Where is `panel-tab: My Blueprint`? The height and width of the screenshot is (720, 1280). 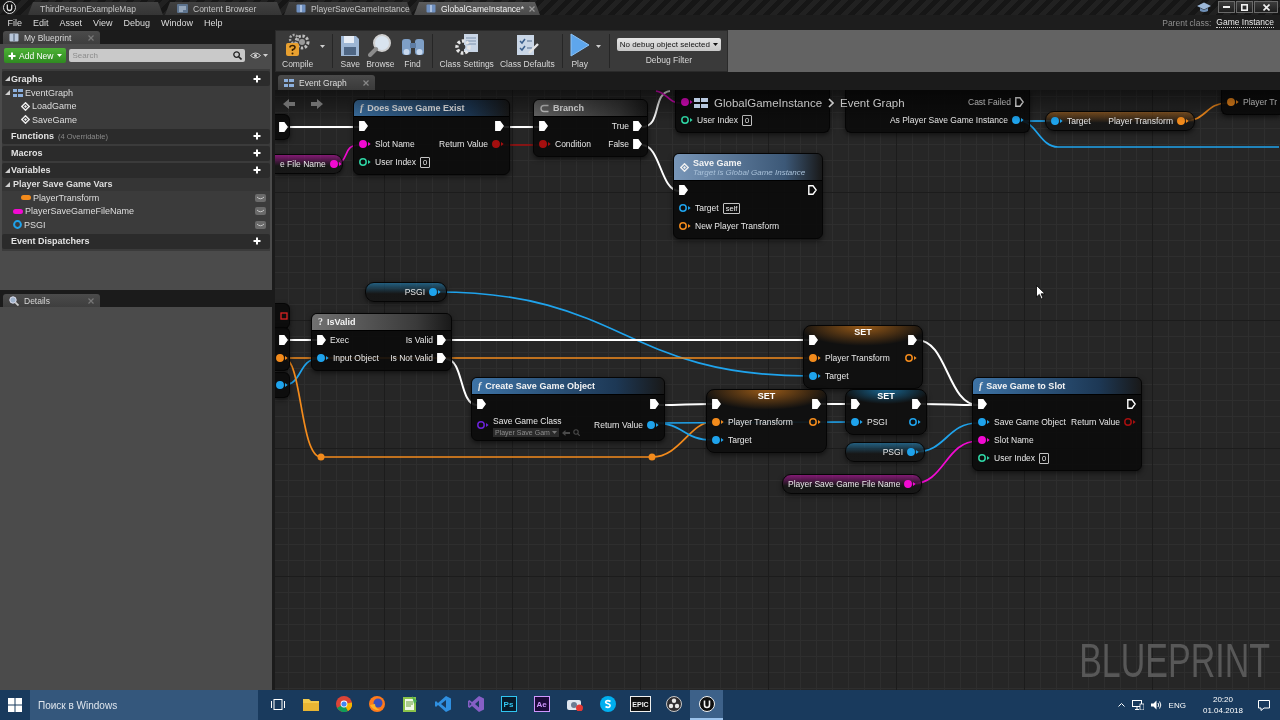
panel-tab: My Blueprint is located at coordinates (51, 37).